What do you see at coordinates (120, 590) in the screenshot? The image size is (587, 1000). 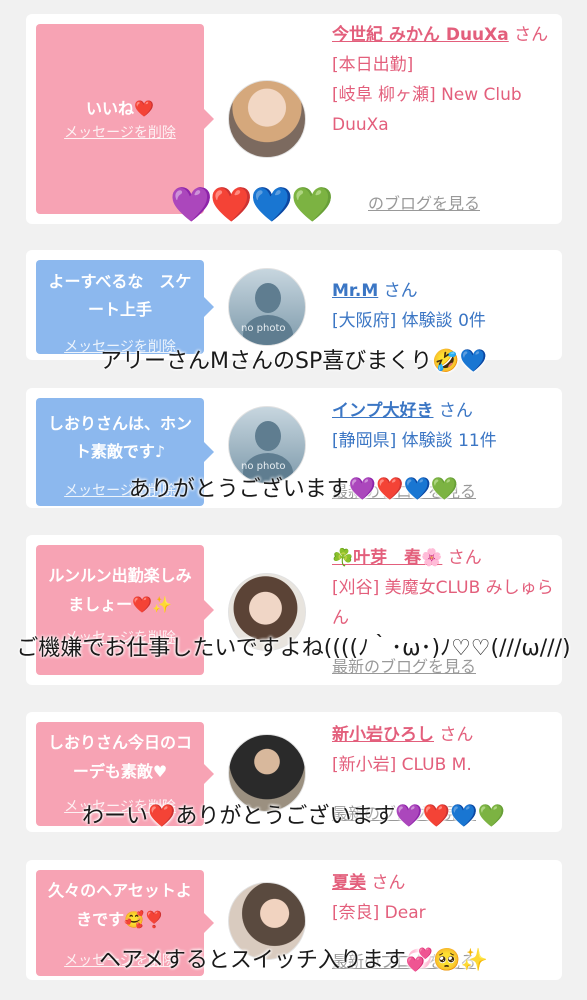 I see `message-text: ルンルン出勤楽しみましょー❤️✨` at bounding box center [120, 590].